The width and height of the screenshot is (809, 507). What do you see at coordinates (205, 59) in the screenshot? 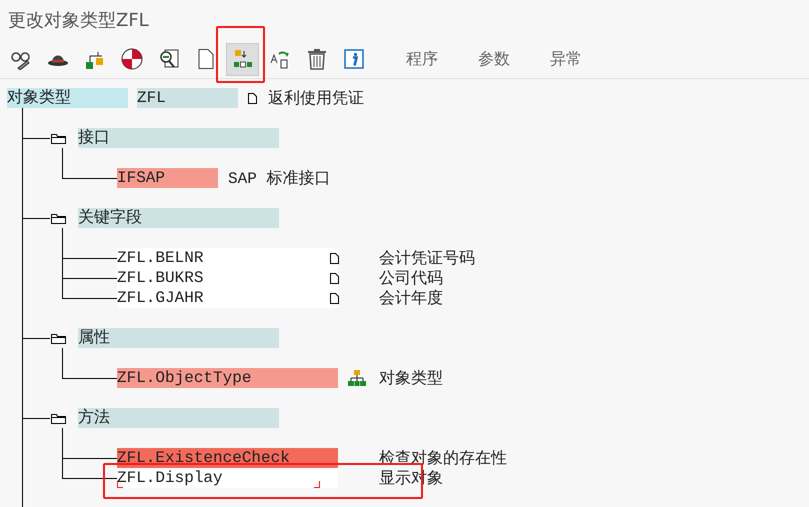
I see `page-icon` at bounding box center [205, 59].